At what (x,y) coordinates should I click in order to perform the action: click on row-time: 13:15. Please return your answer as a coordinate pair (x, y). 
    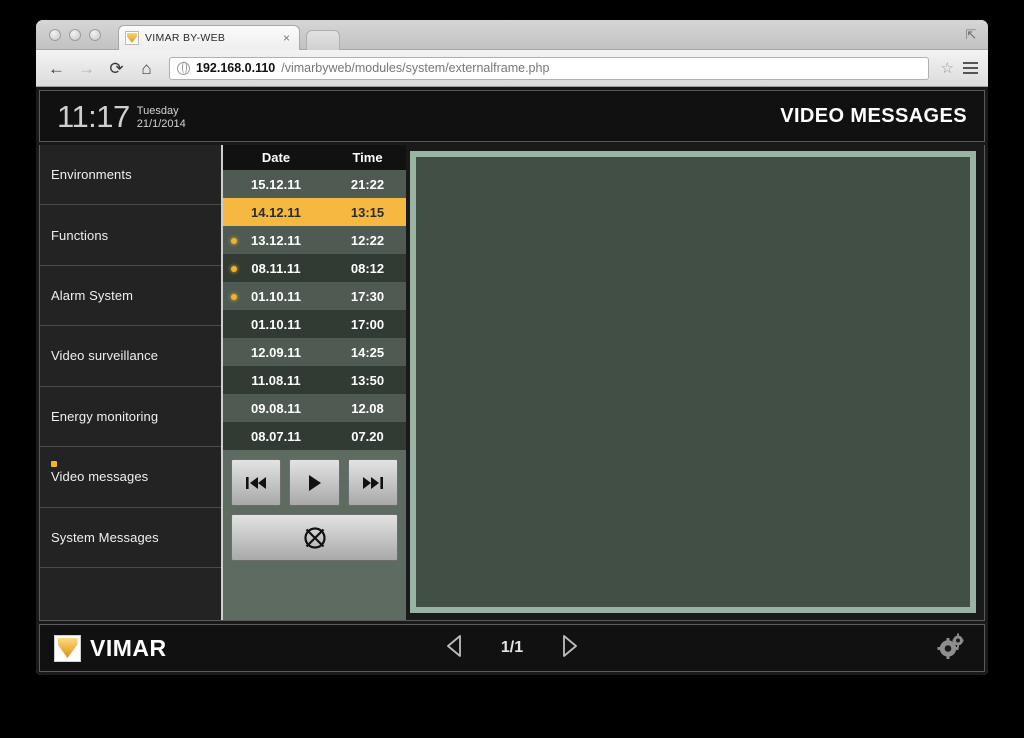
    Looking at the image, I should click on (367, 212).